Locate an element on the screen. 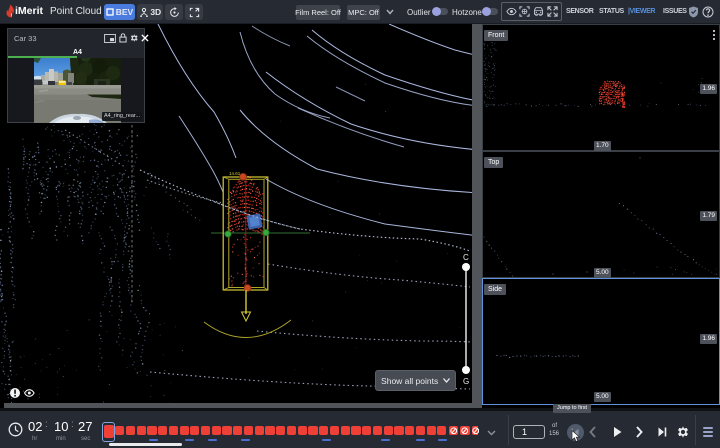  svg-text: 14.61 is located at coordinates (235, 173).